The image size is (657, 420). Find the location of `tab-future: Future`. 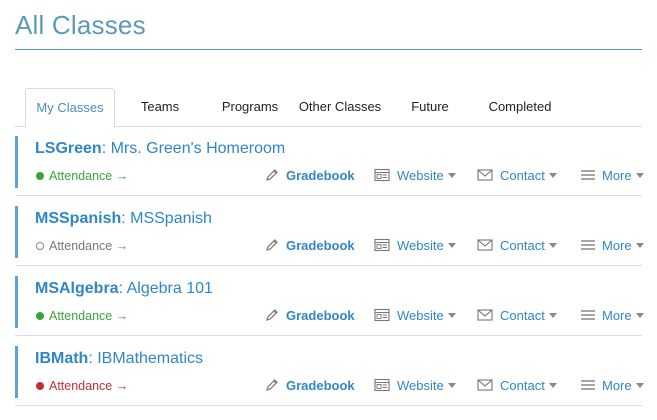

tab-future: Future is located at coordinates (430, 107).